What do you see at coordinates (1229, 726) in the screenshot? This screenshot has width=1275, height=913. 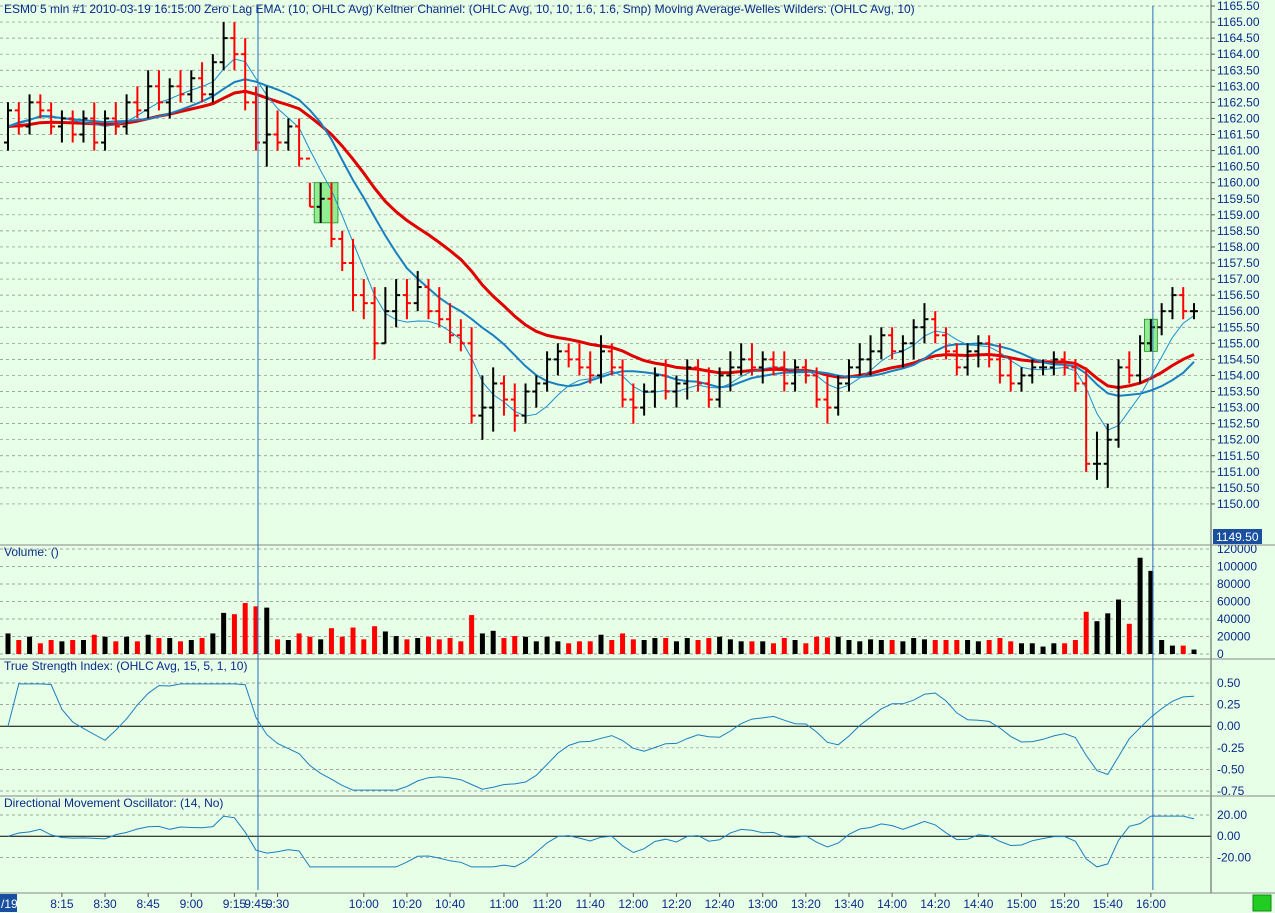 I see `tsi-tick-label: 0.00` at bounding box center [1229, 726].